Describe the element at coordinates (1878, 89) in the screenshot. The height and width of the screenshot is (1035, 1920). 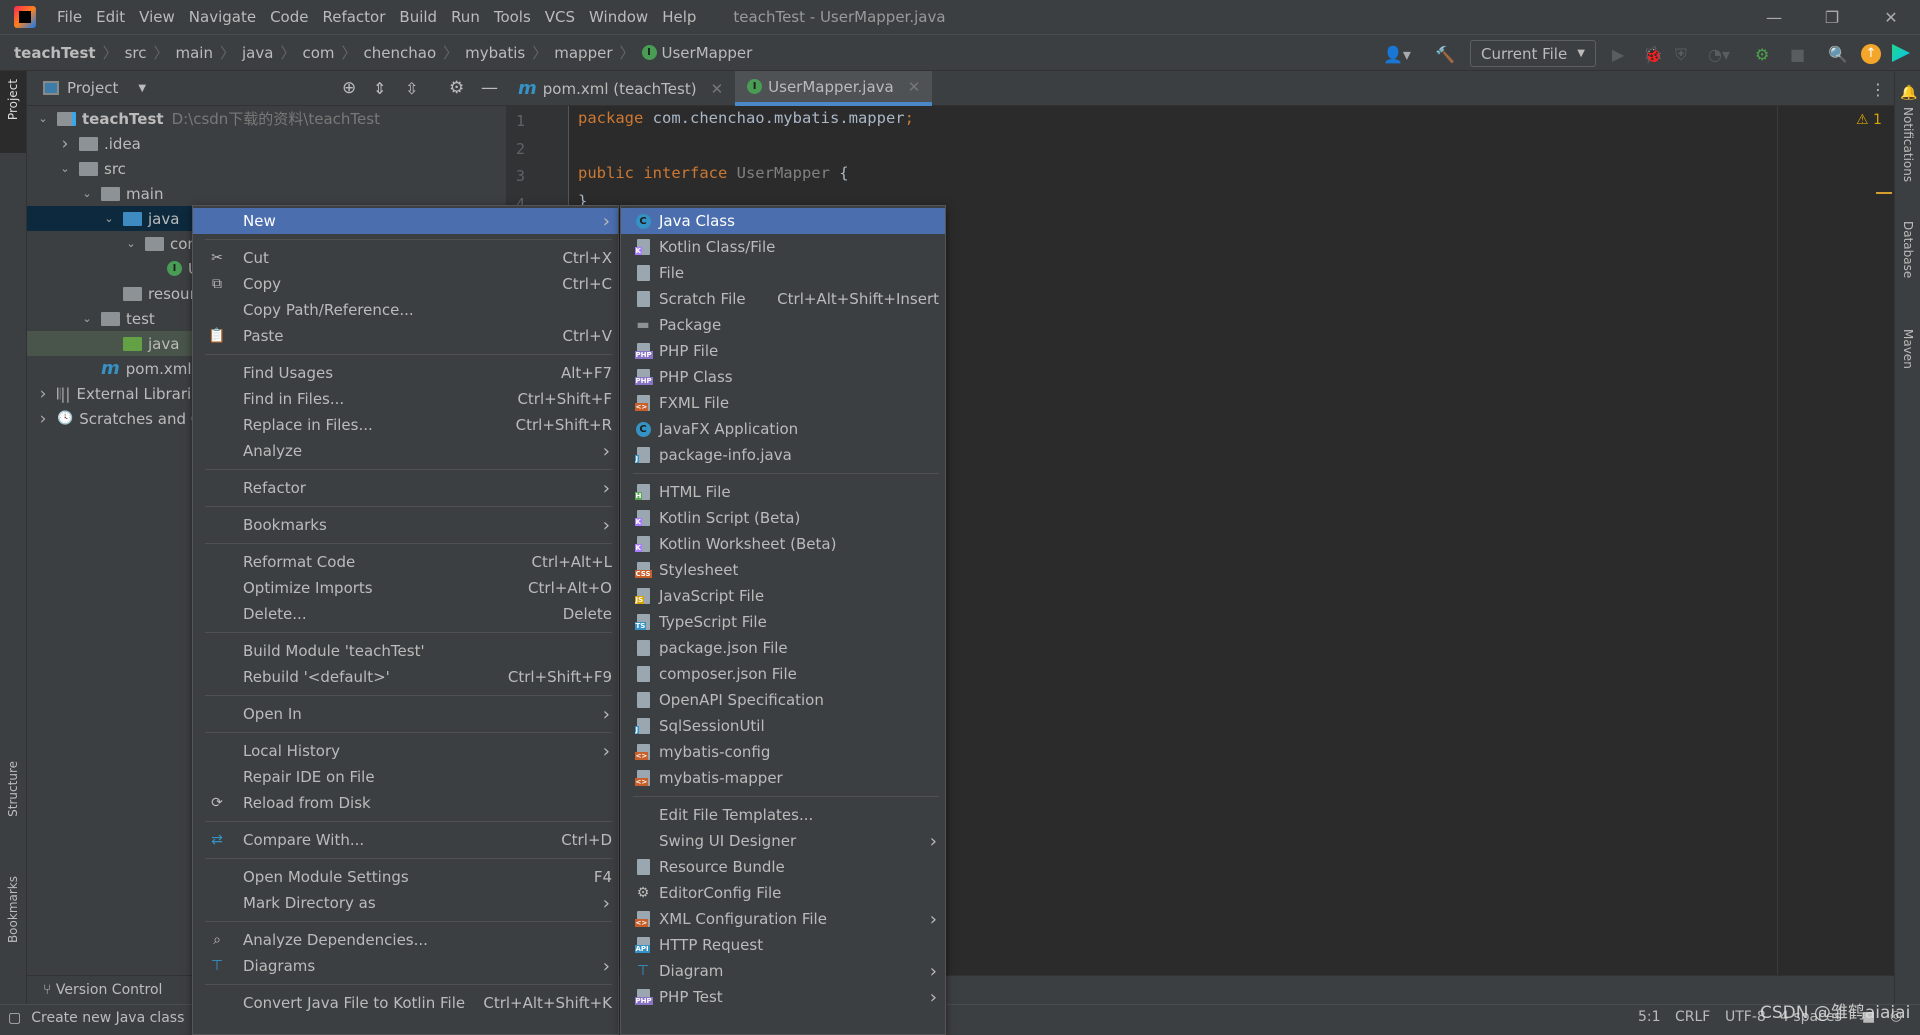
I see `more-options-icon: ⋮` at that location.